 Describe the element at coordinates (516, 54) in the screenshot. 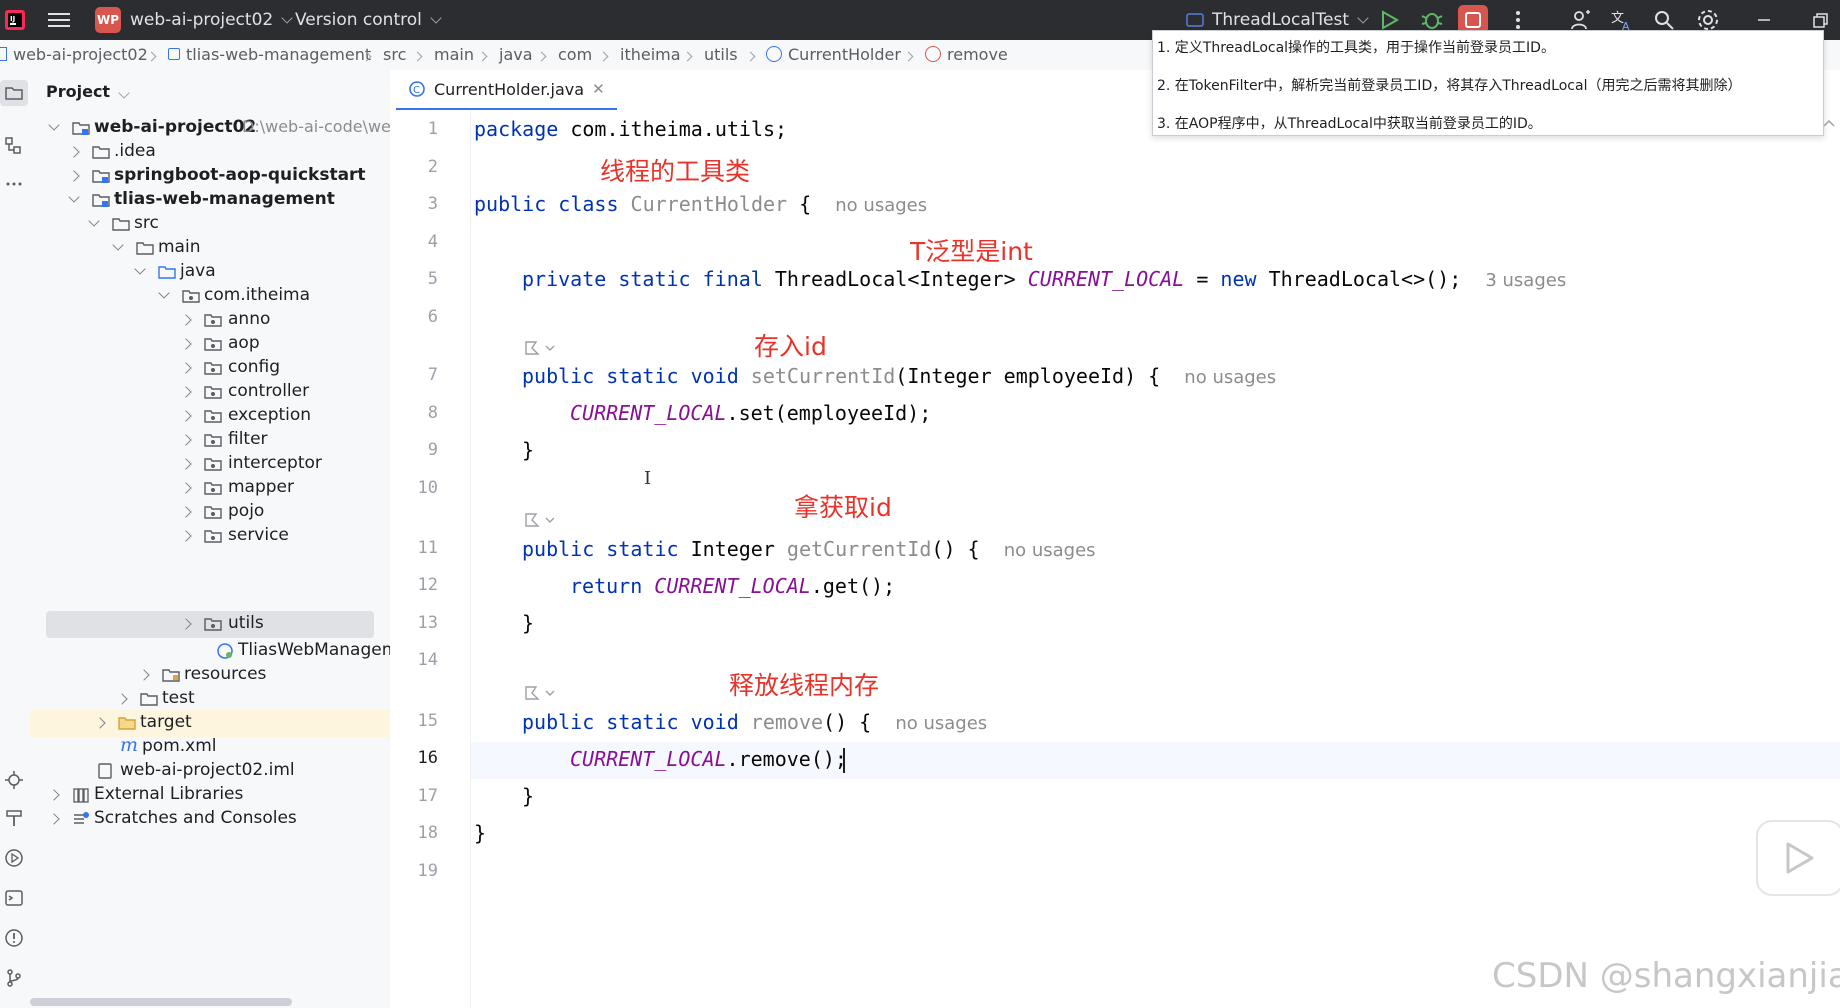

I see `breadcrumb-item-java: java` at that location.